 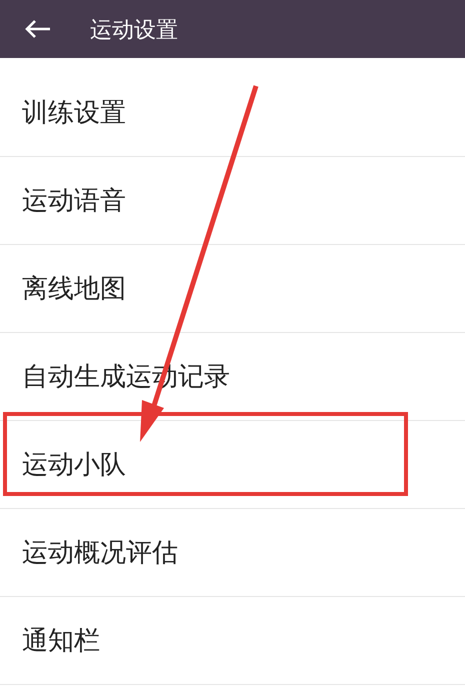 What do you see at coordinates (100, 552) in the screenshot?
I see `settings-item: 运动概况评估` at bounding box center [100, 552].